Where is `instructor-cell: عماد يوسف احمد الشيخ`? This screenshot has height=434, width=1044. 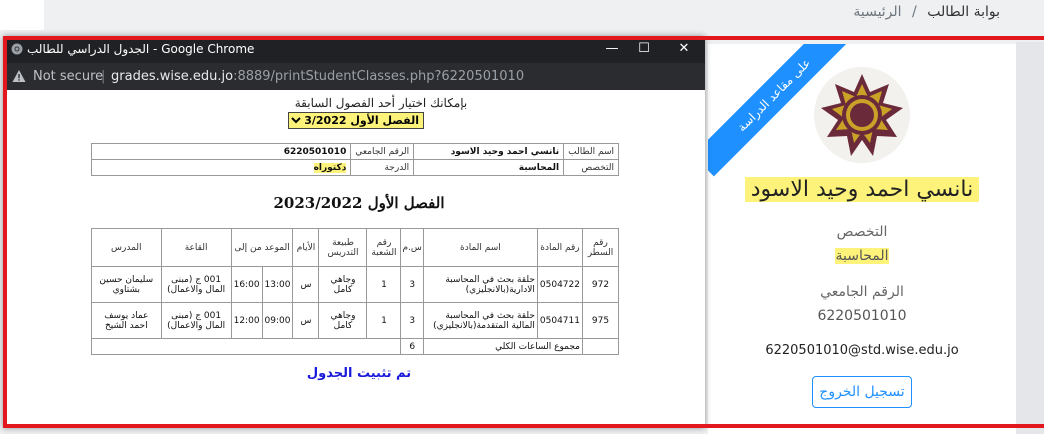
instructor-cell: عماد يوسف احمد الشيخ is located at coordinates (126, 320).